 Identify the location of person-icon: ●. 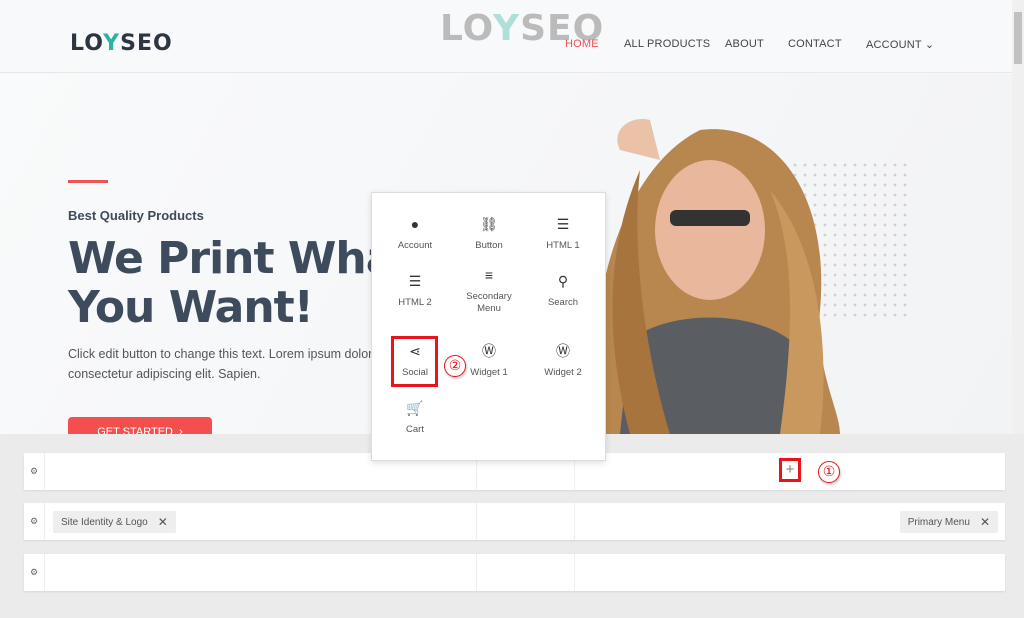
(415, 224).